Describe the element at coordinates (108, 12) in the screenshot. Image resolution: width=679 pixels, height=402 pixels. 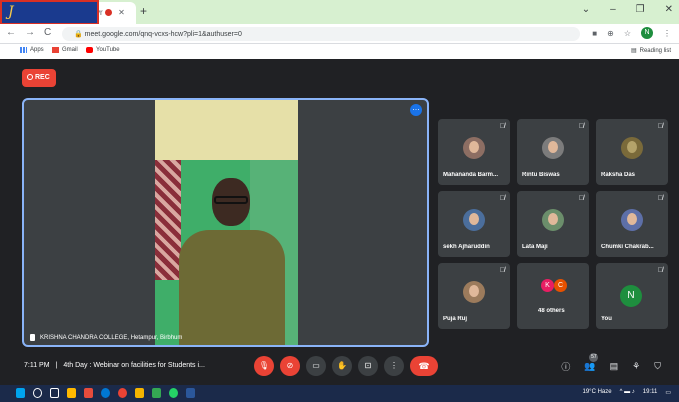
I see `recording-tab-icon` at that location.